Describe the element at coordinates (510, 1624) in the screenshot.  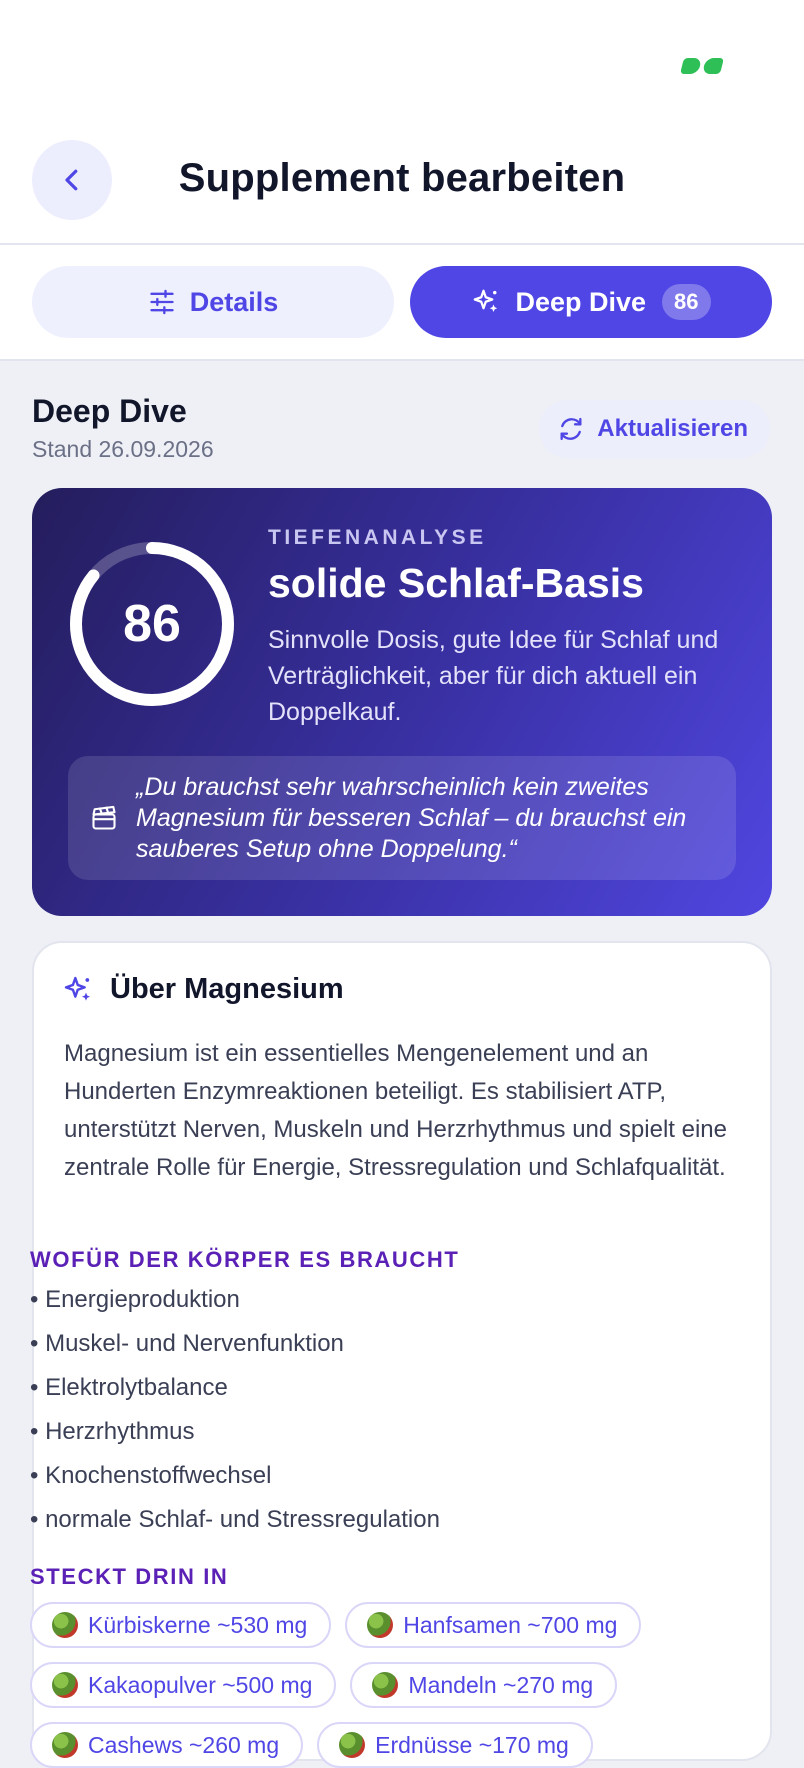
I see `chip-label: Hanfsamen ~700 mg` at that location.